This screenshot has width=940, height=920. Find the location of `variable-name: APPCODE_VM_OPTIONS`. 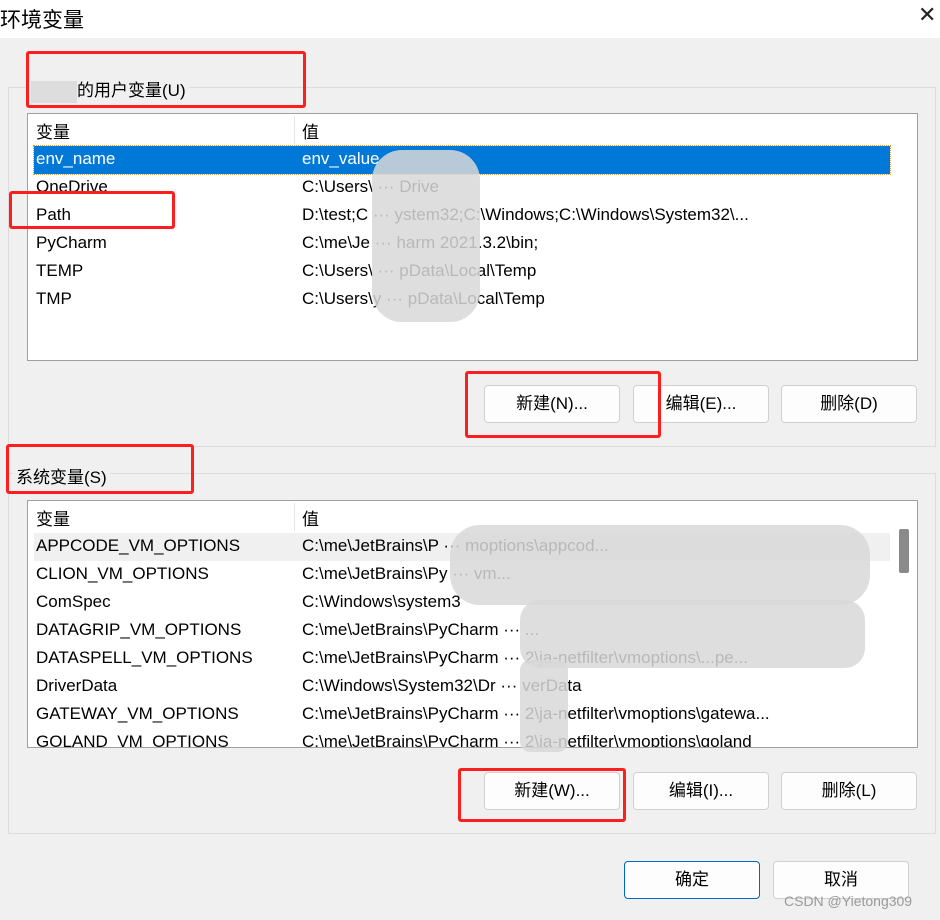

variable-name: APPCODE_VM_OPTIONS is located at coordinates (138, 545).